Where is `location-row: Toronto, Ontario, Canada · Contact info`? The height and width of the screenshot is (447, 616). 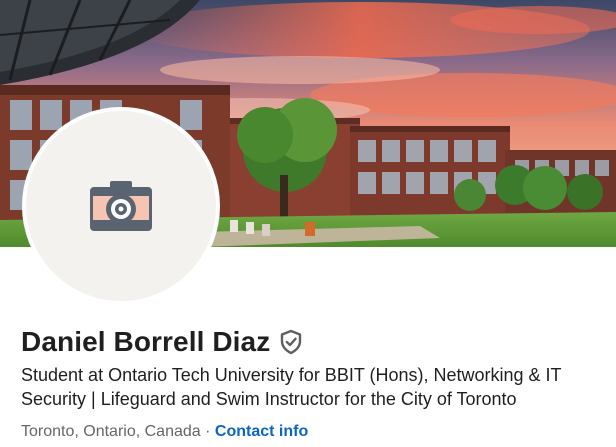
location-row: Toronto, Ontario, Canada · Contact info is located at coordinates (164, 432).